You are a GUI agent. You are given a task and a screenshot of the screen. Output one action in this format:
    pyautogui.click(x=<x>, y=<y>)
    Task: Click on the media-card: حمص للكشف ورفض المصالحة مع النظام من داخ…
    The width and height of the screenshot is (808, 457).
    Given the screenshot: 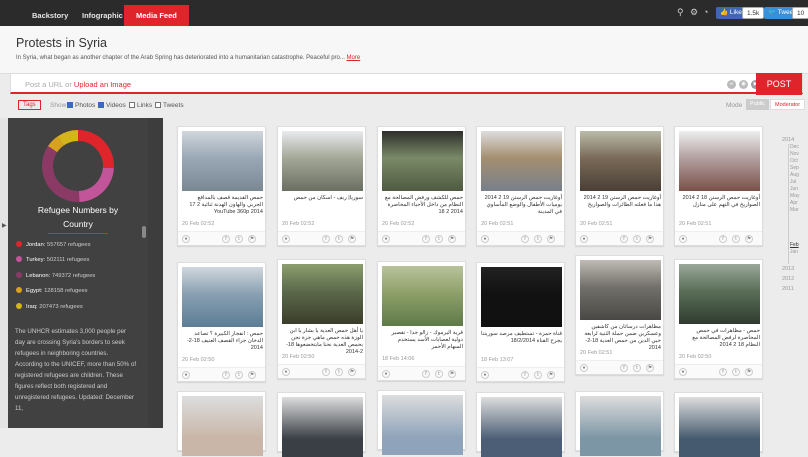 What is the action you would take?
    pyautogui.click(x=421, y=186)
    